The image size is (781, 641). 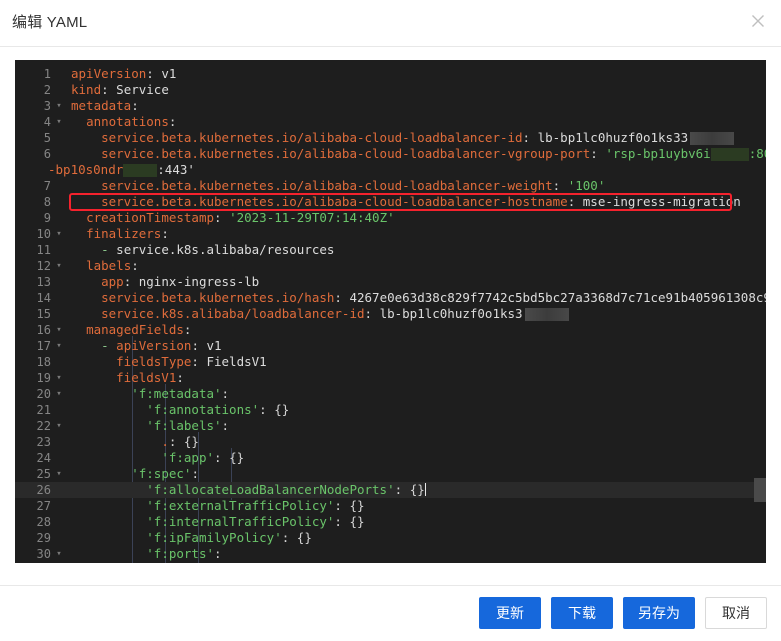 What do you see at coordinates (255, 505) in the screenshot?
I see `code-line-text: 'f:externalTrafficPolicy': {}` at bounding box center [255, 505].